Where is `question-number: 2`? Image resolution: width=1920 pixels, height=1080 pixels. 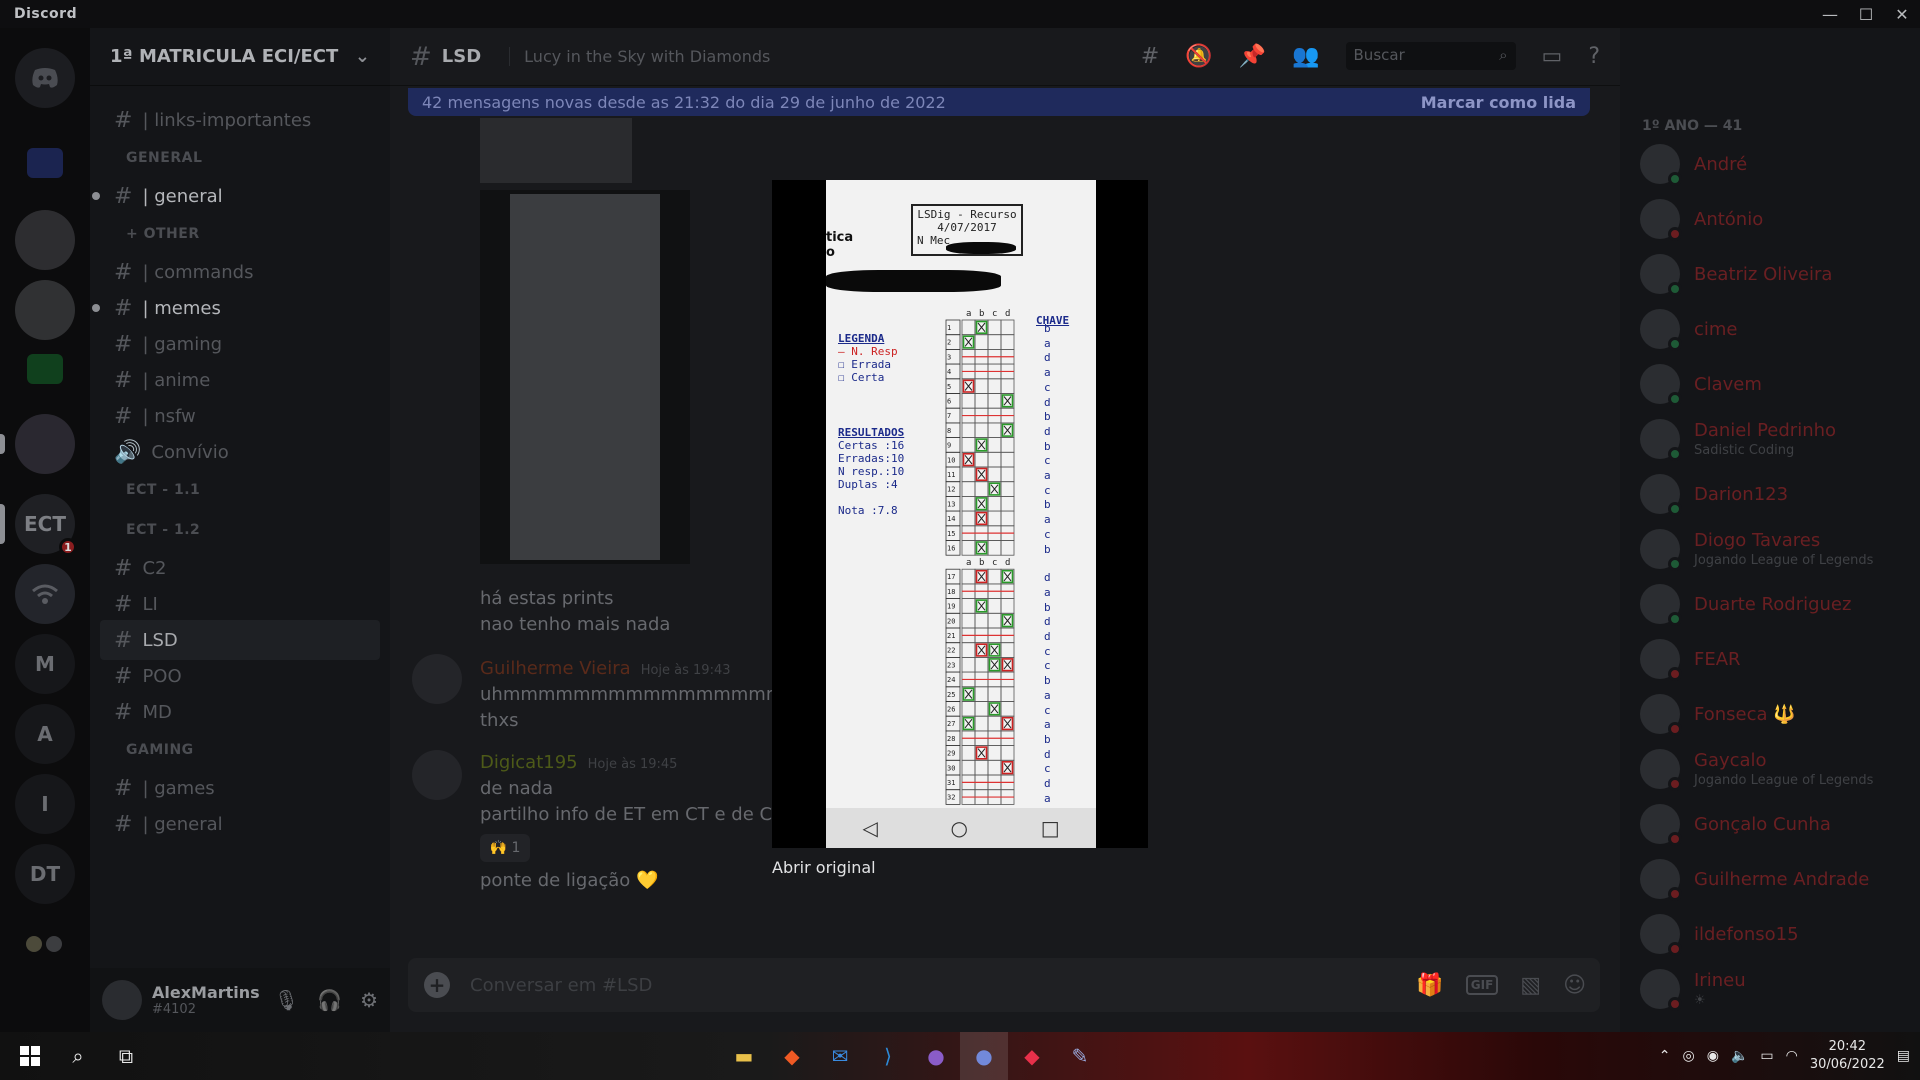
question-number: 2 is located at coordinates (949, 343).